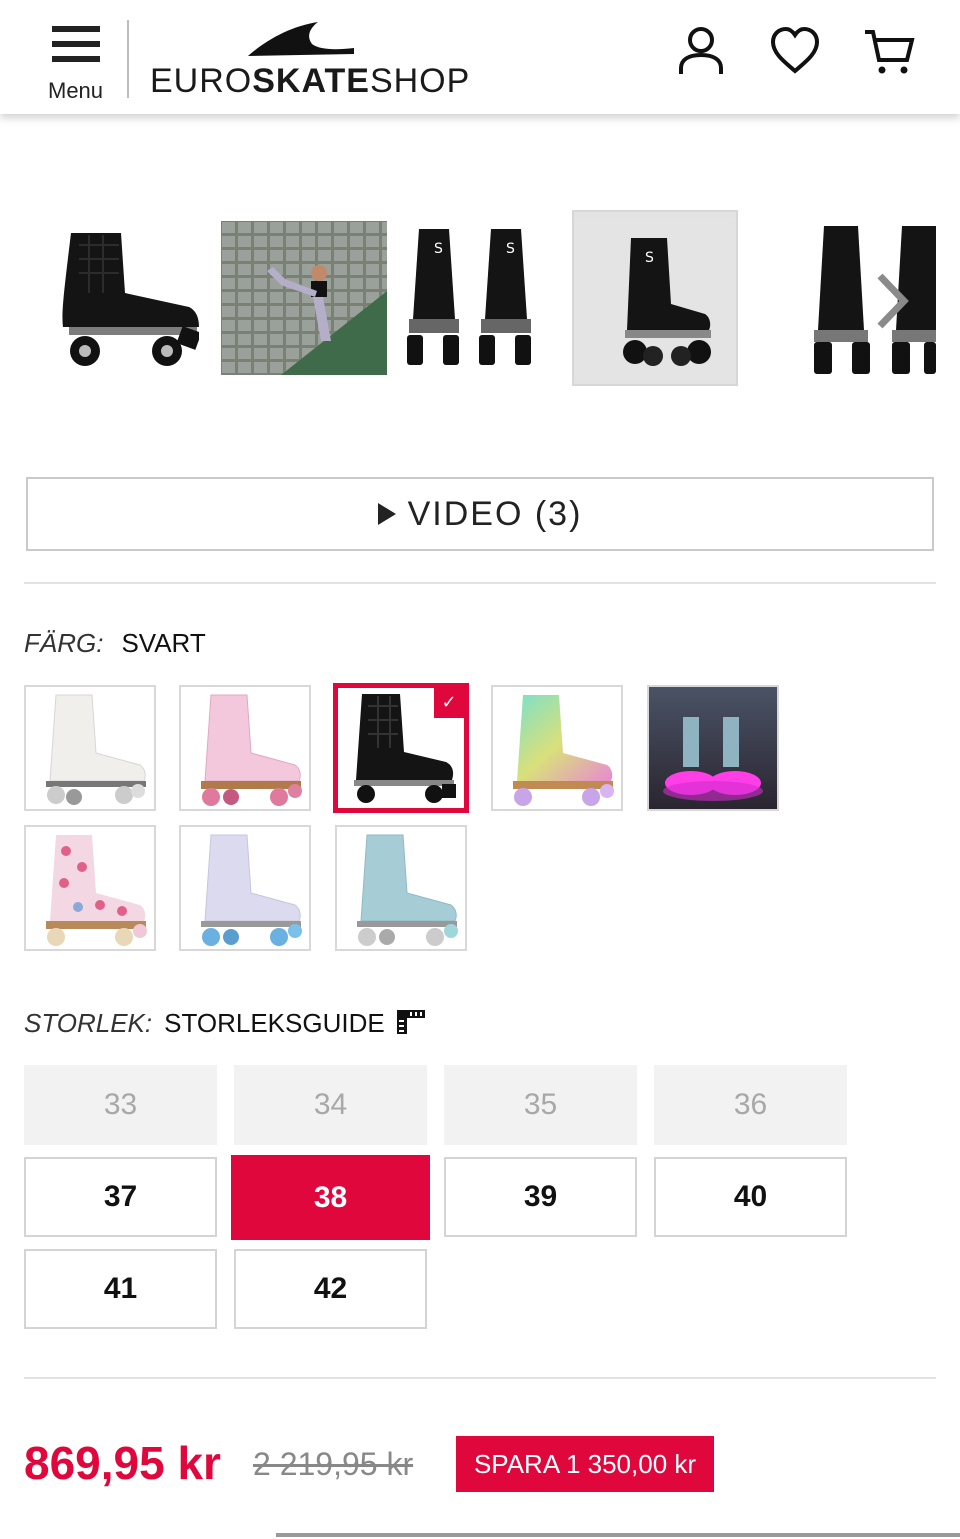 The image size is (960, 1539). Describe the element at coordinates (76, 90) in the screenshot. I see `menu-label: Menu` at that location.